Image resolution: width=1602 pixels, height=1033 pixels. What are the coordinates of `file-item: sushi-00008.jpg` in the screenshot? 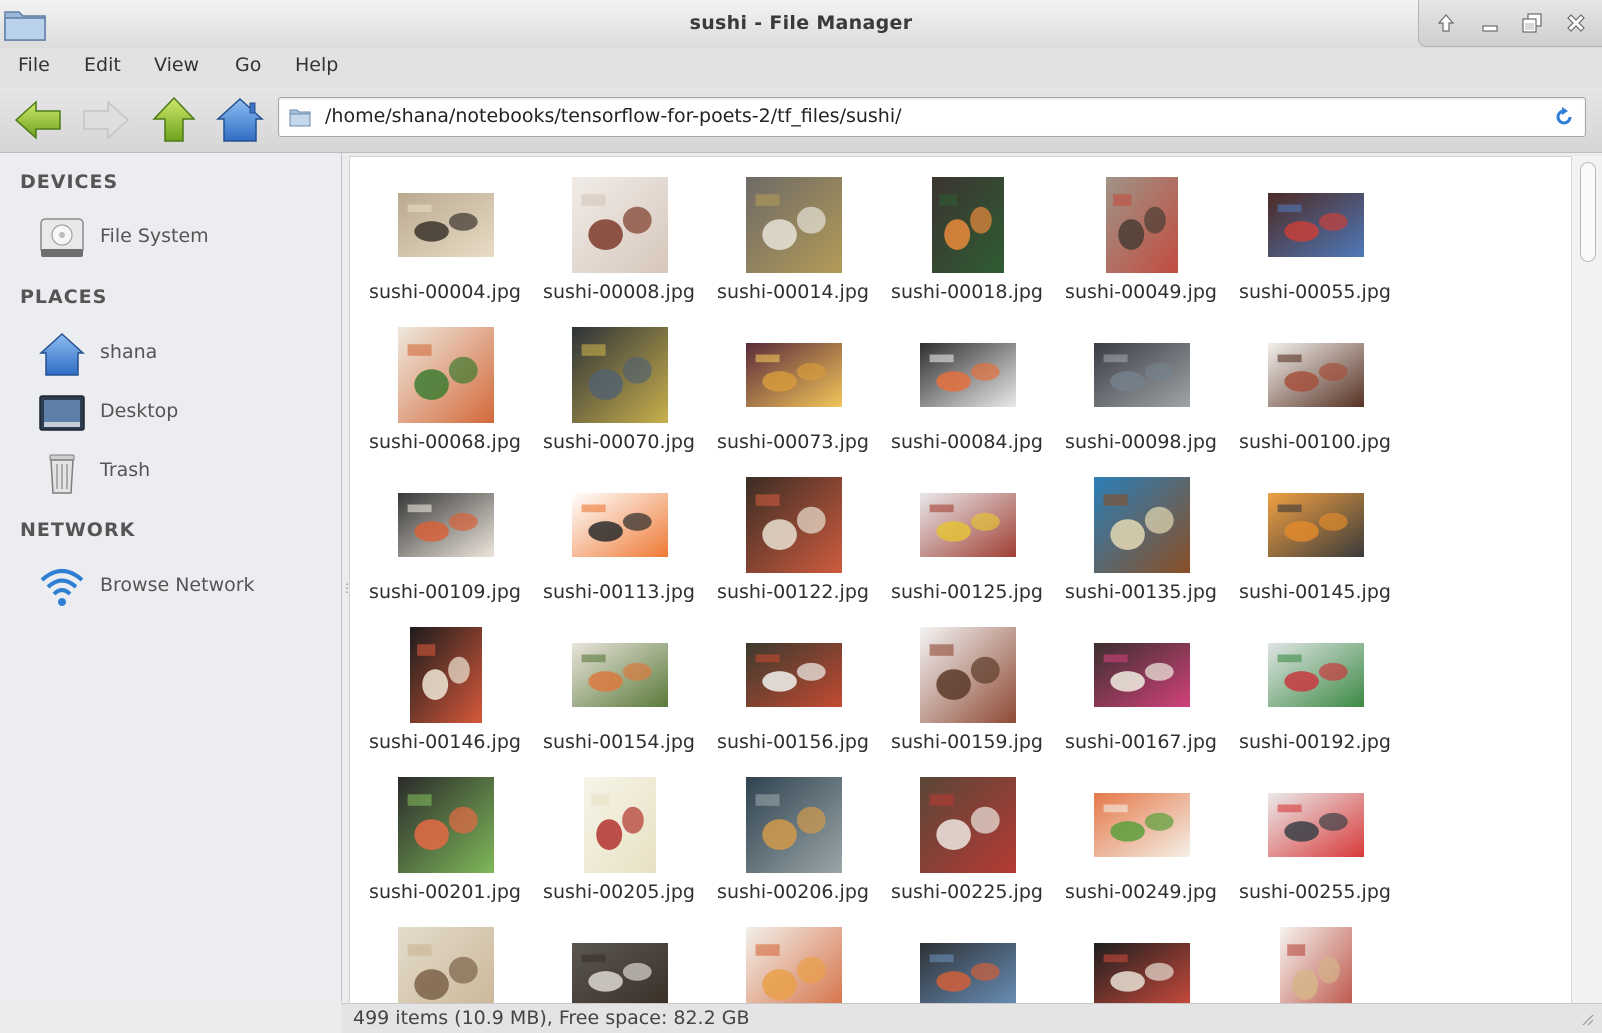 It's located at (619, 244).